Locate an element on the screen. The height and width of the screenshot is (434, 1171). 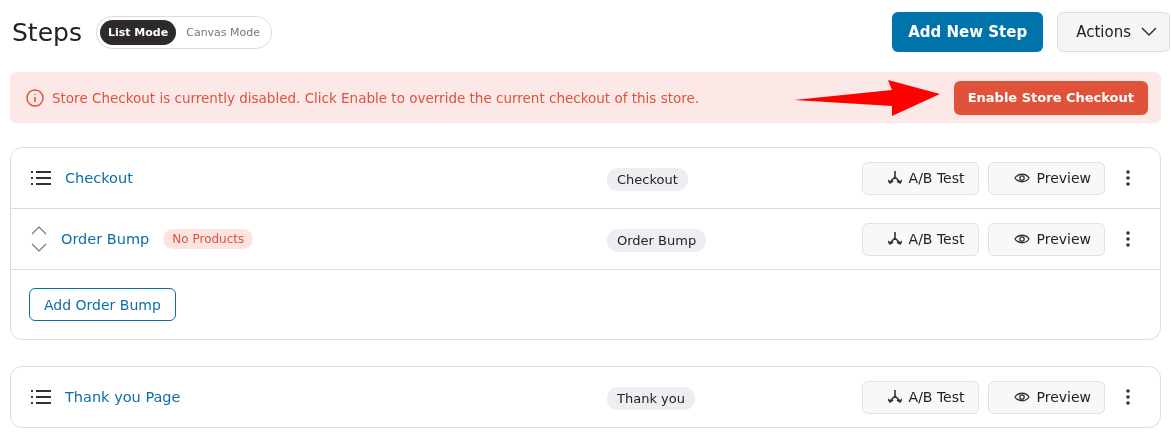
mode-tab: Canvas Mode is located at coordinates (223, 32).